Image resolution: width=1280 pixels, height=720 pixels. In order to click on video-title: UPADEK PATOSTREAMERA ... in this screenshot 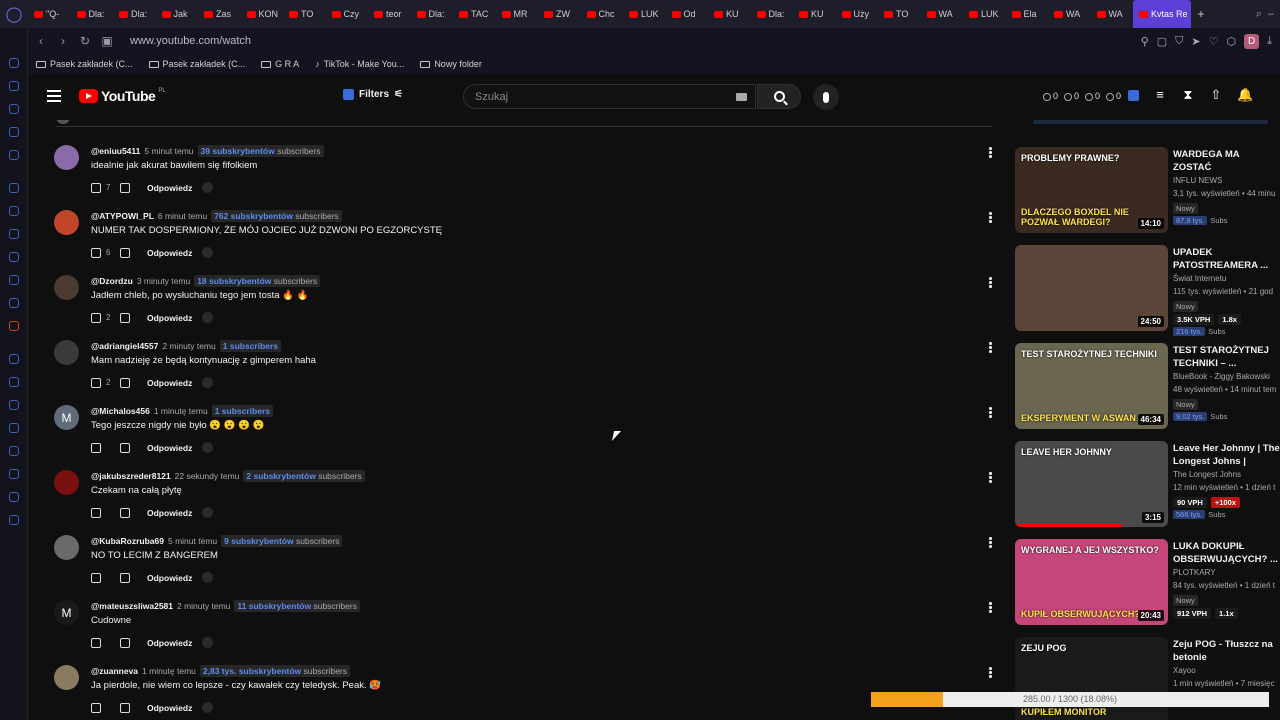, I will do `click(1226, 259)`.